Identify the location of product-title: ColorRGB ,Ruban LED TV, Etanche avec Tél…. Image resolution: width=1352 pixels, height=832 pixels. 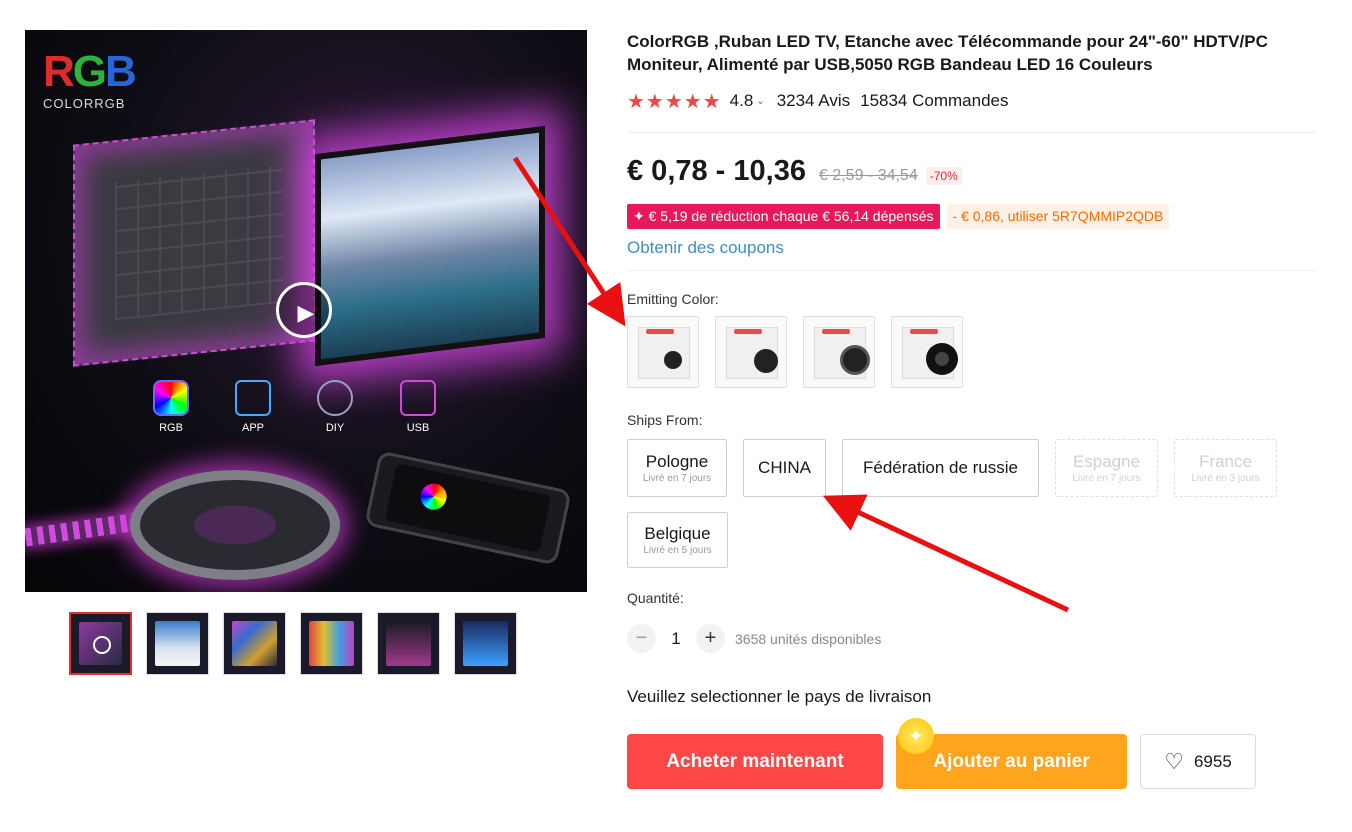
(947, 53).